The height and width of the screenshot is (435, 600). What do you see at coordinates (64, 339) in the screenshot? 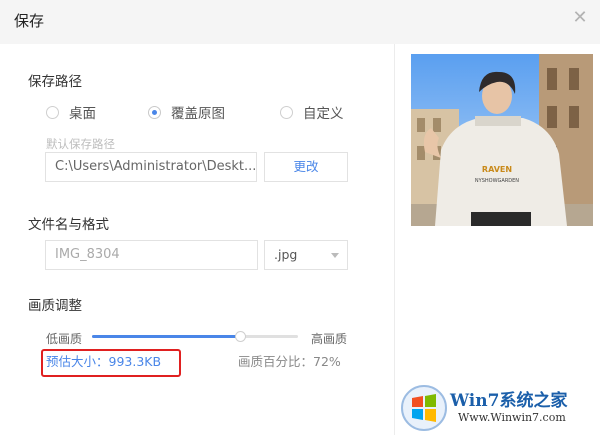
I see `low-quality-label: 低画质` at bounding box center [64, 339].